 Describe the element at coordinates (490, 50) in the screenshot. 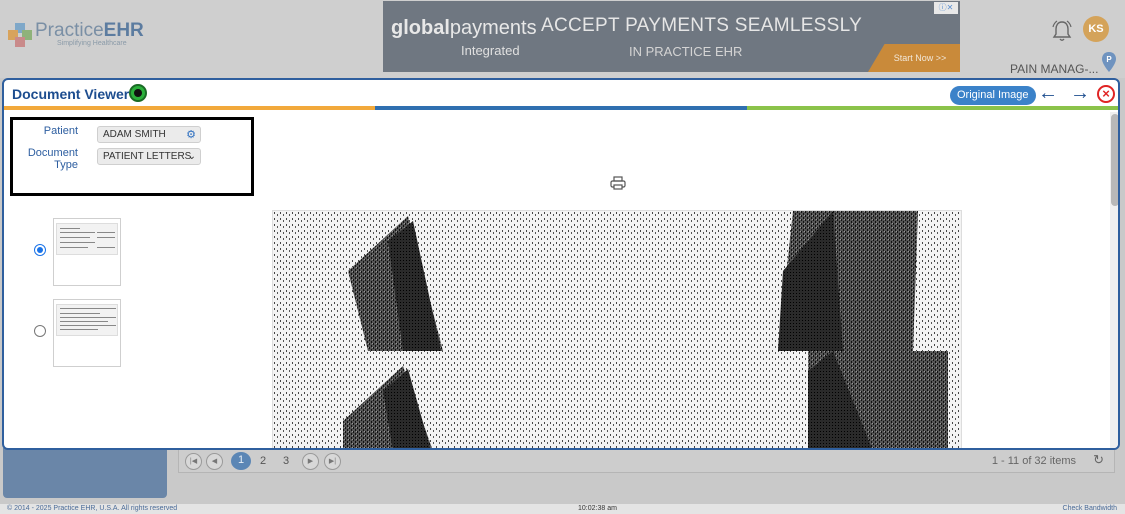

I see `ad-brand-sub: Integrated` at that location.